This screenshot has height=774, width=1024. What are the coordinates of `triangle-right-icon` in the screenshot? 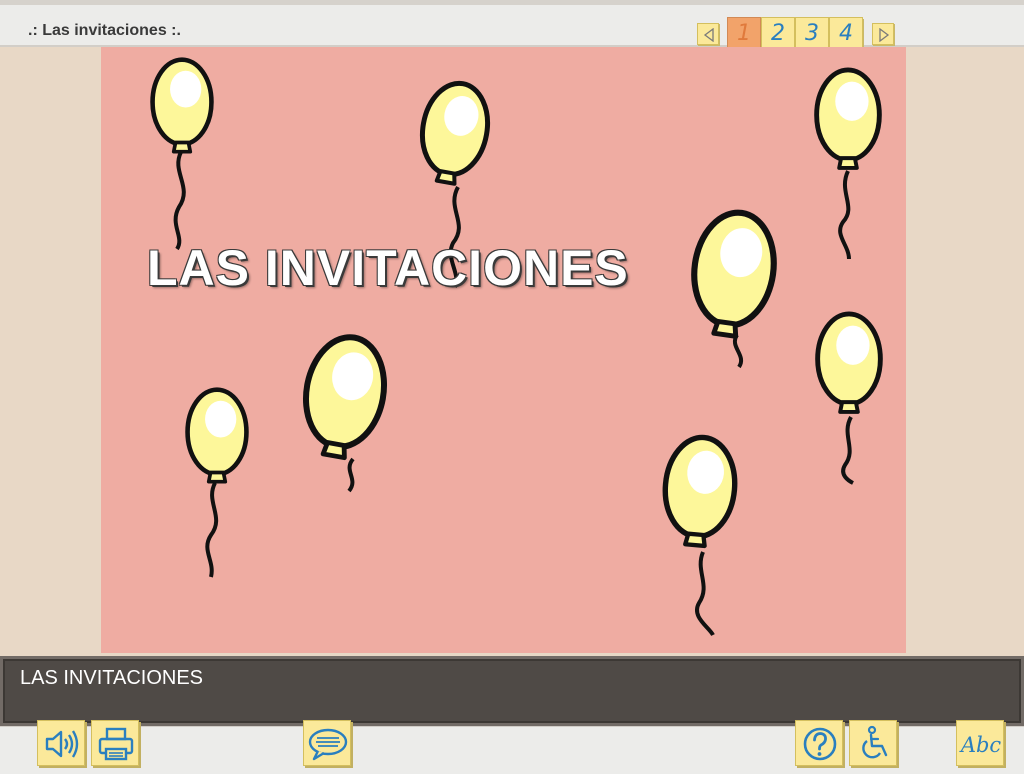 It's located at (884, 35).